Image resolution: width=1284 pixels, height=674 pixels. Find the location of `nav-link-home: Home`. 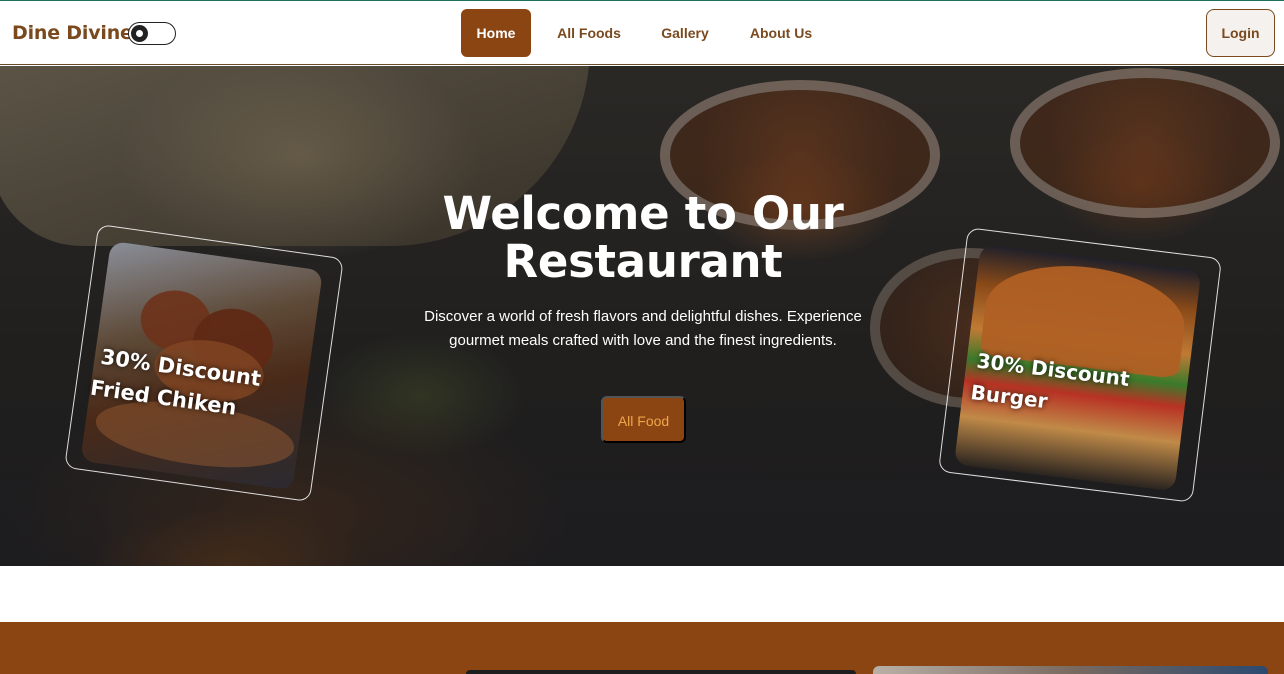

nav-link-home: Home is located at coordinates (496, 33).